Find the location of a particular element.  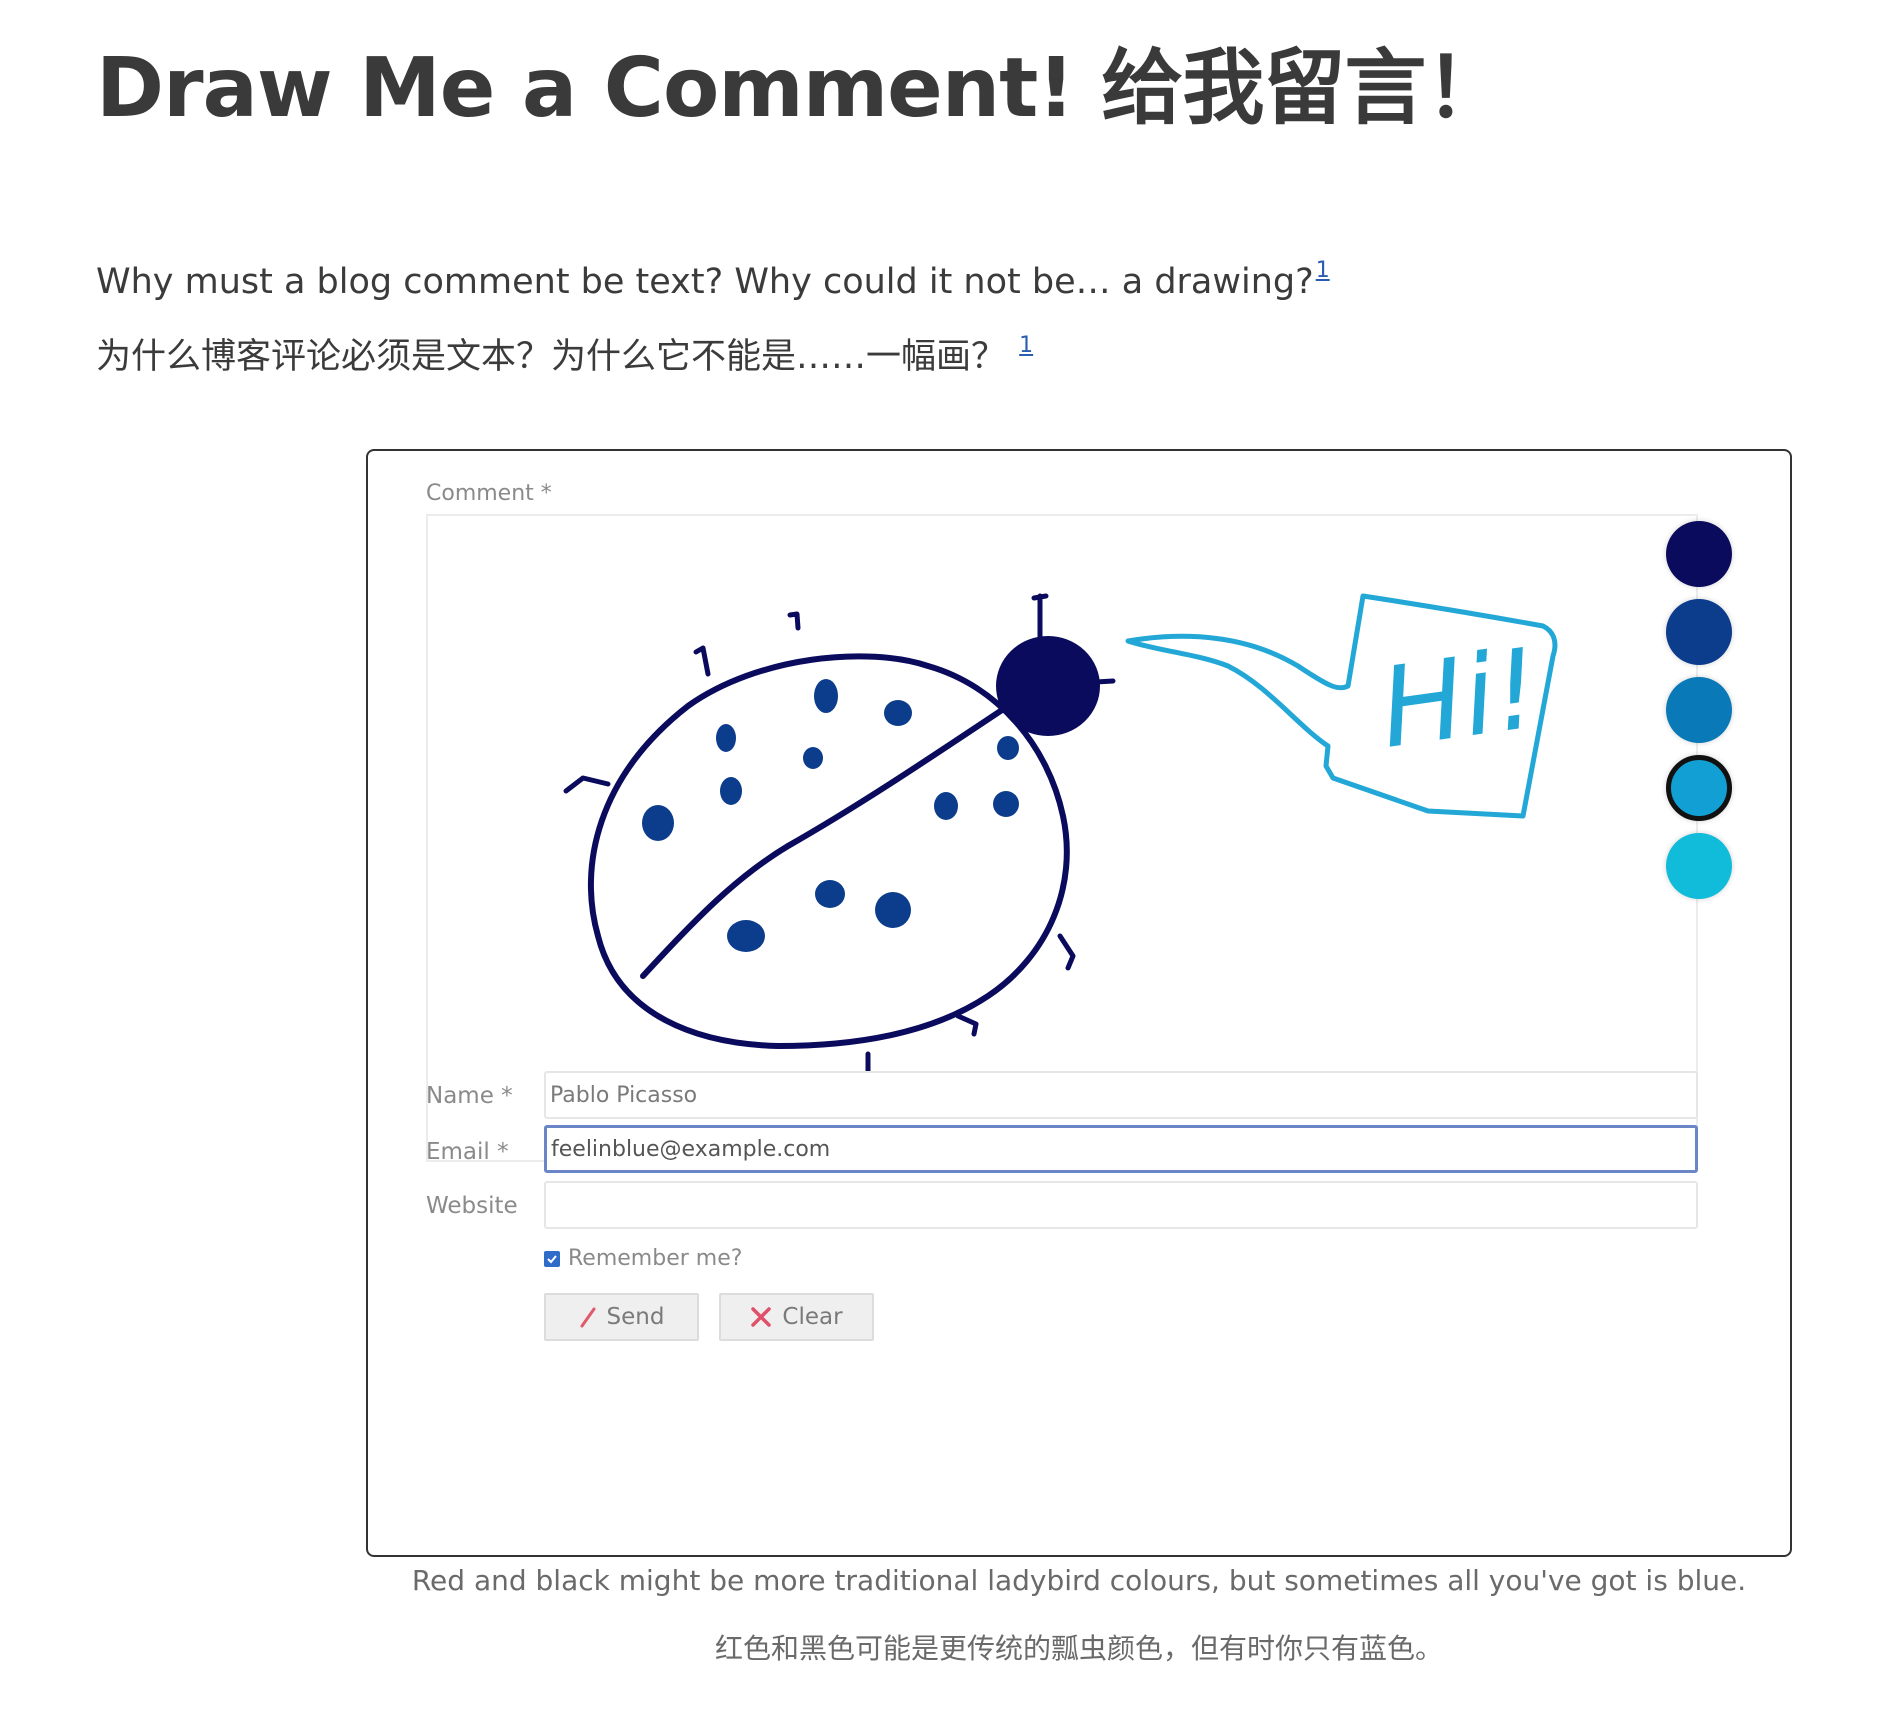

ladybird-wing-split is located at coordinates (825, 841).